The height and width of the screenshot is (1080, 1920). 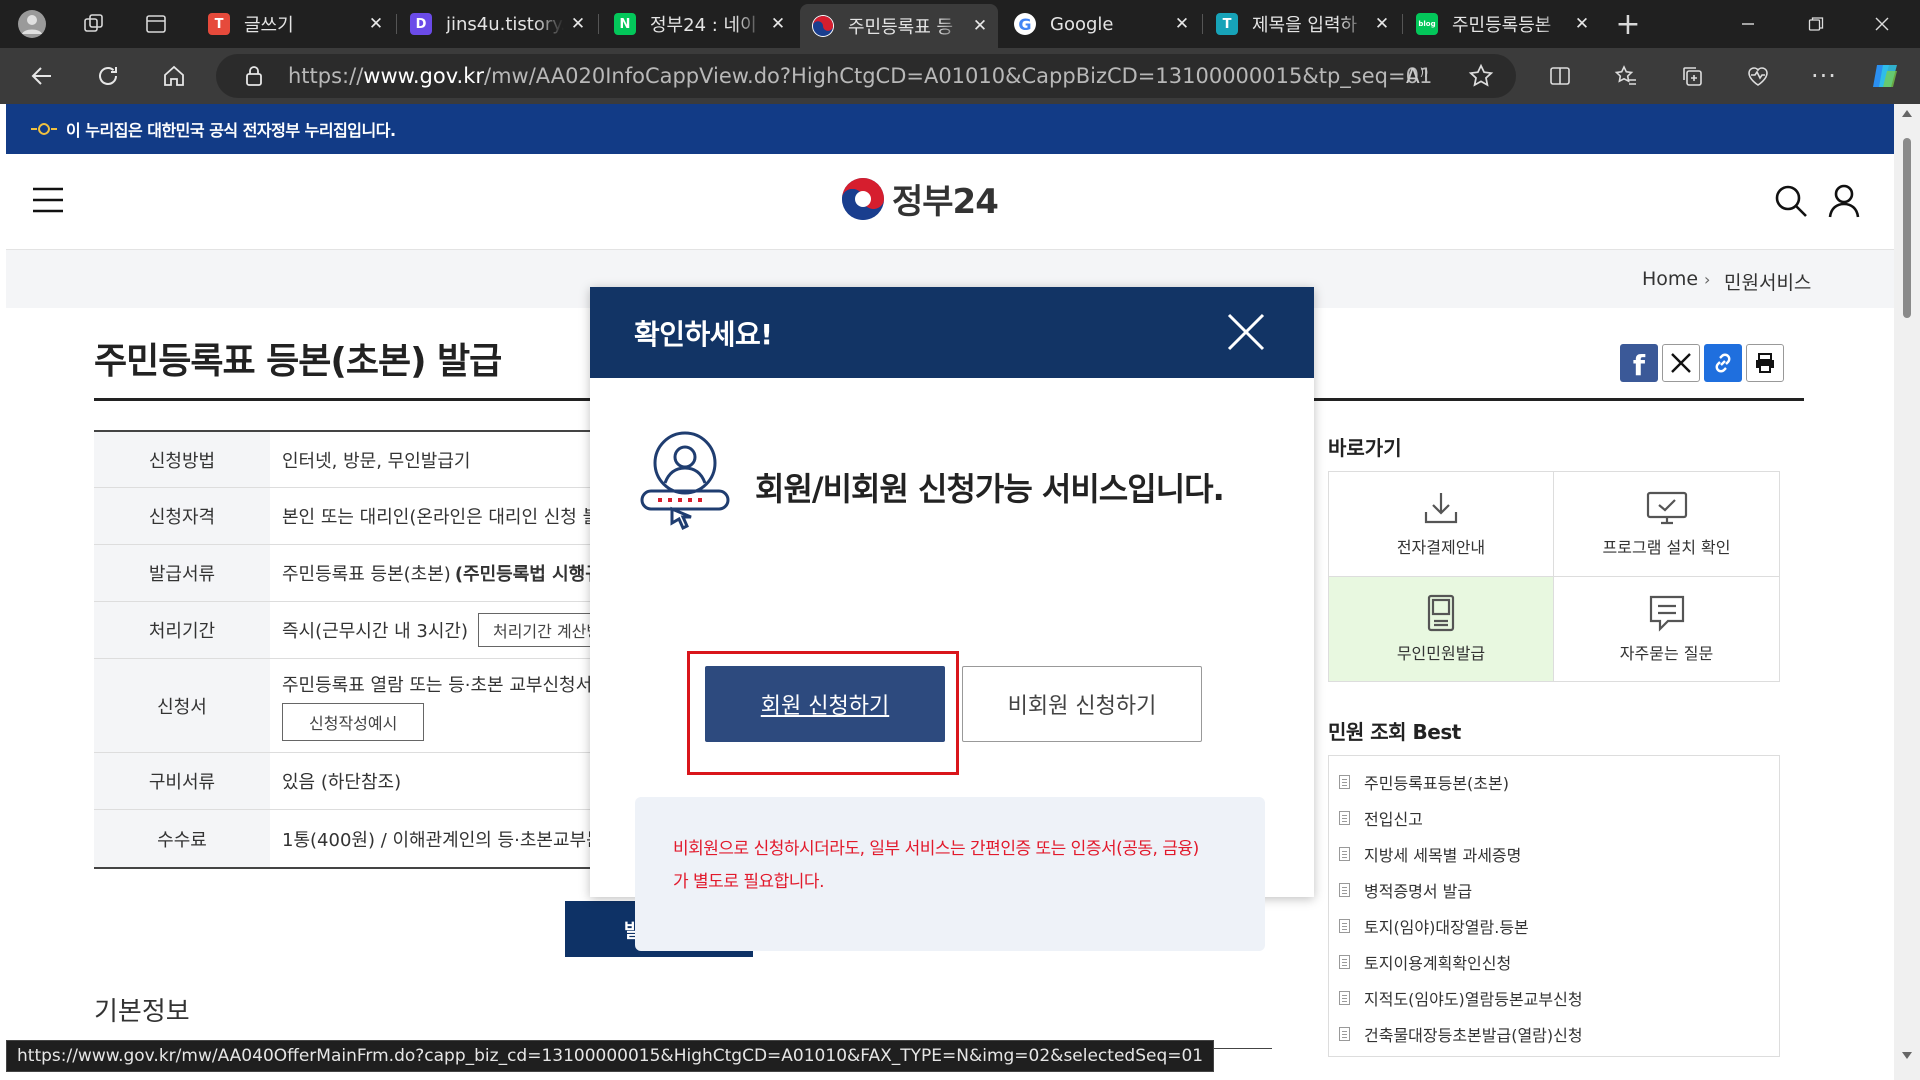 What do you see at coordinates (990, 489) in the screenshot?
I see `modal-message: 회원/비회원 신청가능 서비스입니다.` at bounding box center [990, 489].